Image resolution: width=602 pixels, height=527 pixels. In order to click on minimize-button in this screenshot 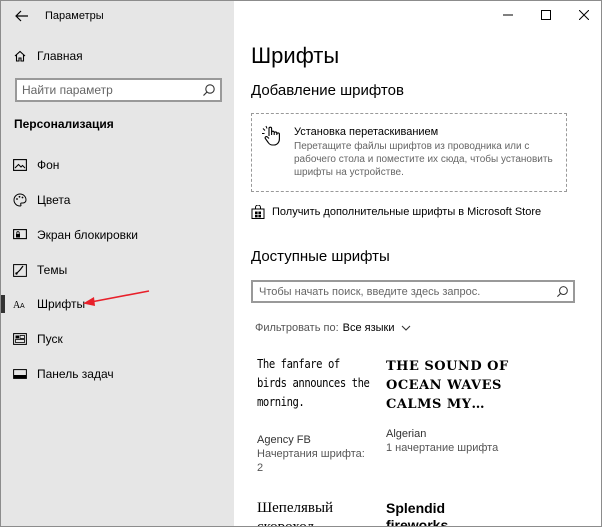, I will do `click(508, 15)`.